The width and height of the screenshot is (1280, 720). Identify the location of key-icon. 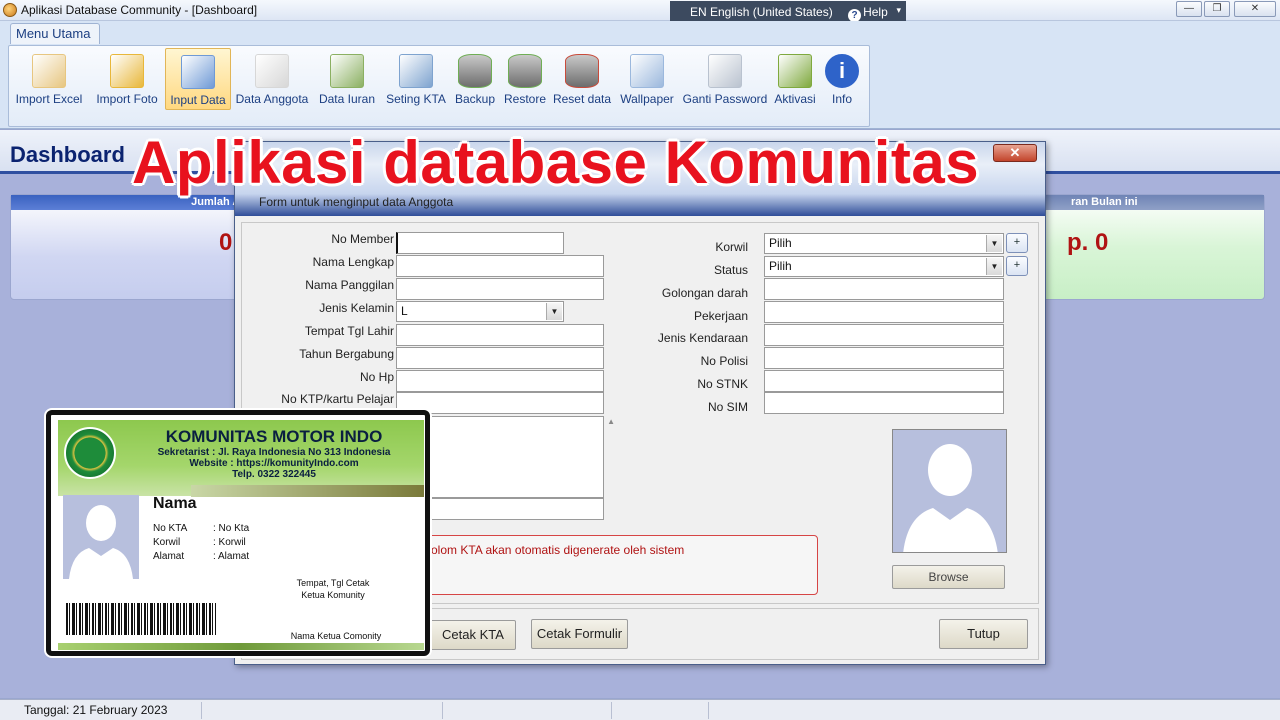
(795, 71).